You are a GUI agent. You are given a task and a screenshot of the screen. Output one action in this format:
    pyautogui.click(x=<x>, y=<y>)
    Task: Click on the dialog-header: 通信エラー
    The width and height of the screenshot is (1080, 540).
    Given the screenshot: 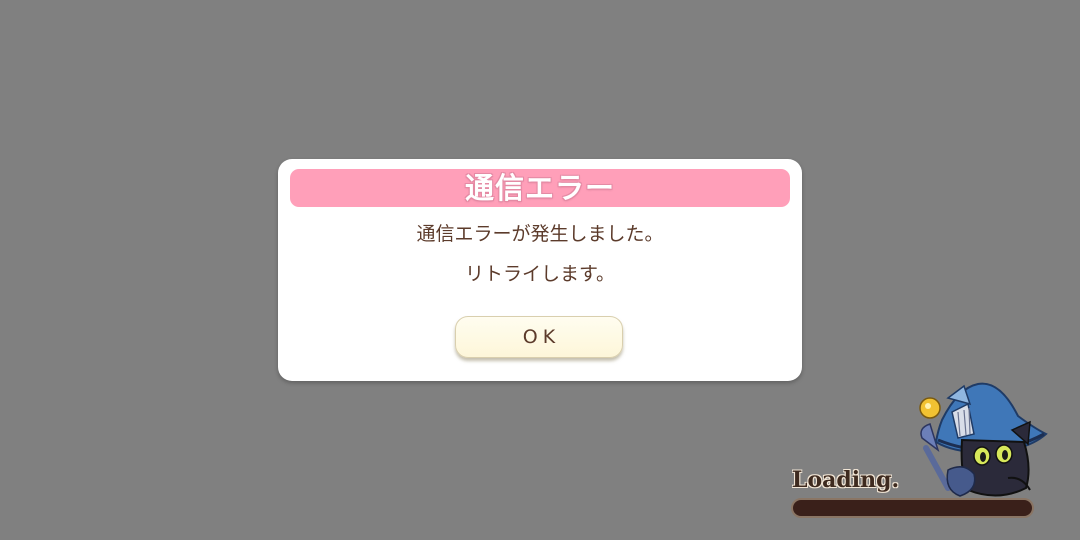 What is the action you would take?
    pyautogui.click(x=540, y=188)
    